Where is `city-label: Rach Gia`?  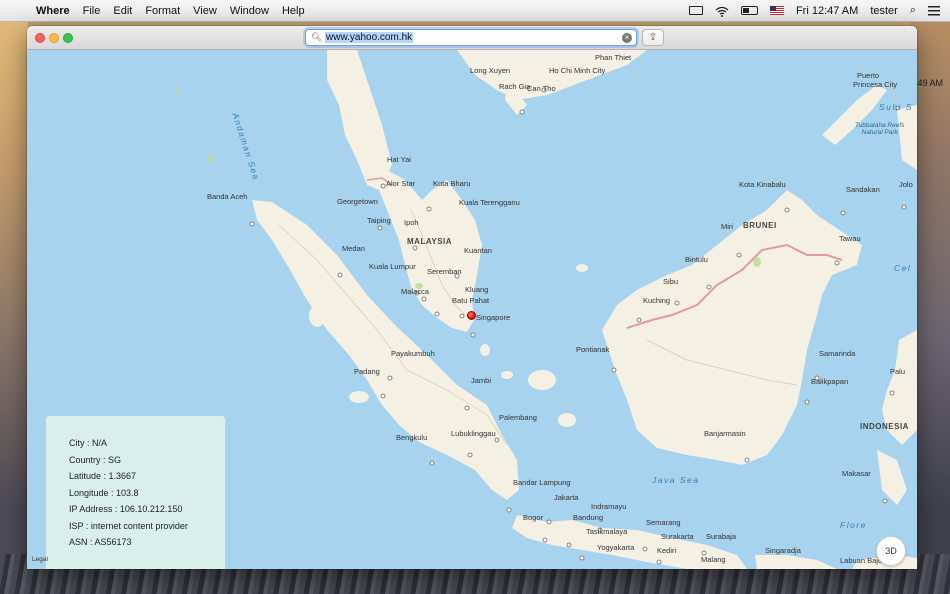
city-label: Rach Gia is located at coordinates (515, 86).